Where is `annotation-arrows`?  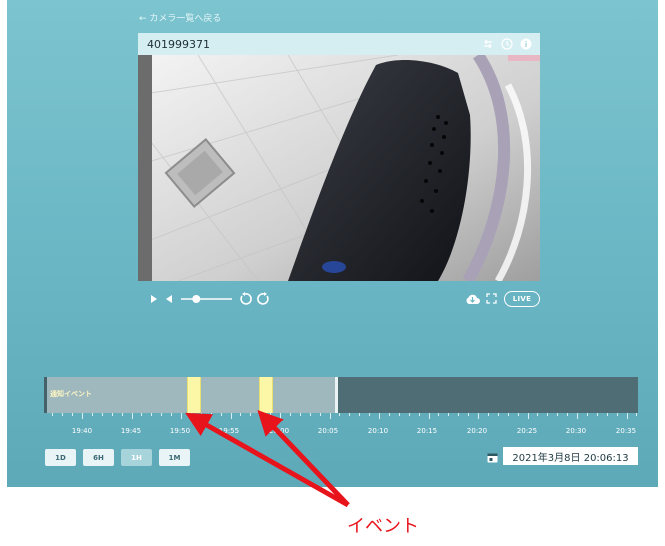 annotation-arrows is located at coordinates (267, 458).